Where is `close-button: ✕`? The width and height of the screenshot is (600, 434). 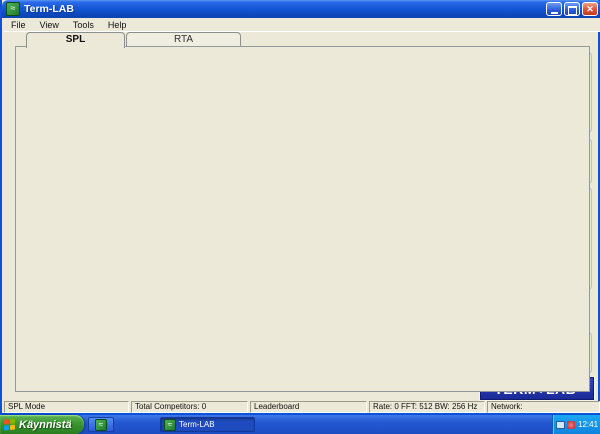
close-button: ✕ is located at coordinates (590, 9).